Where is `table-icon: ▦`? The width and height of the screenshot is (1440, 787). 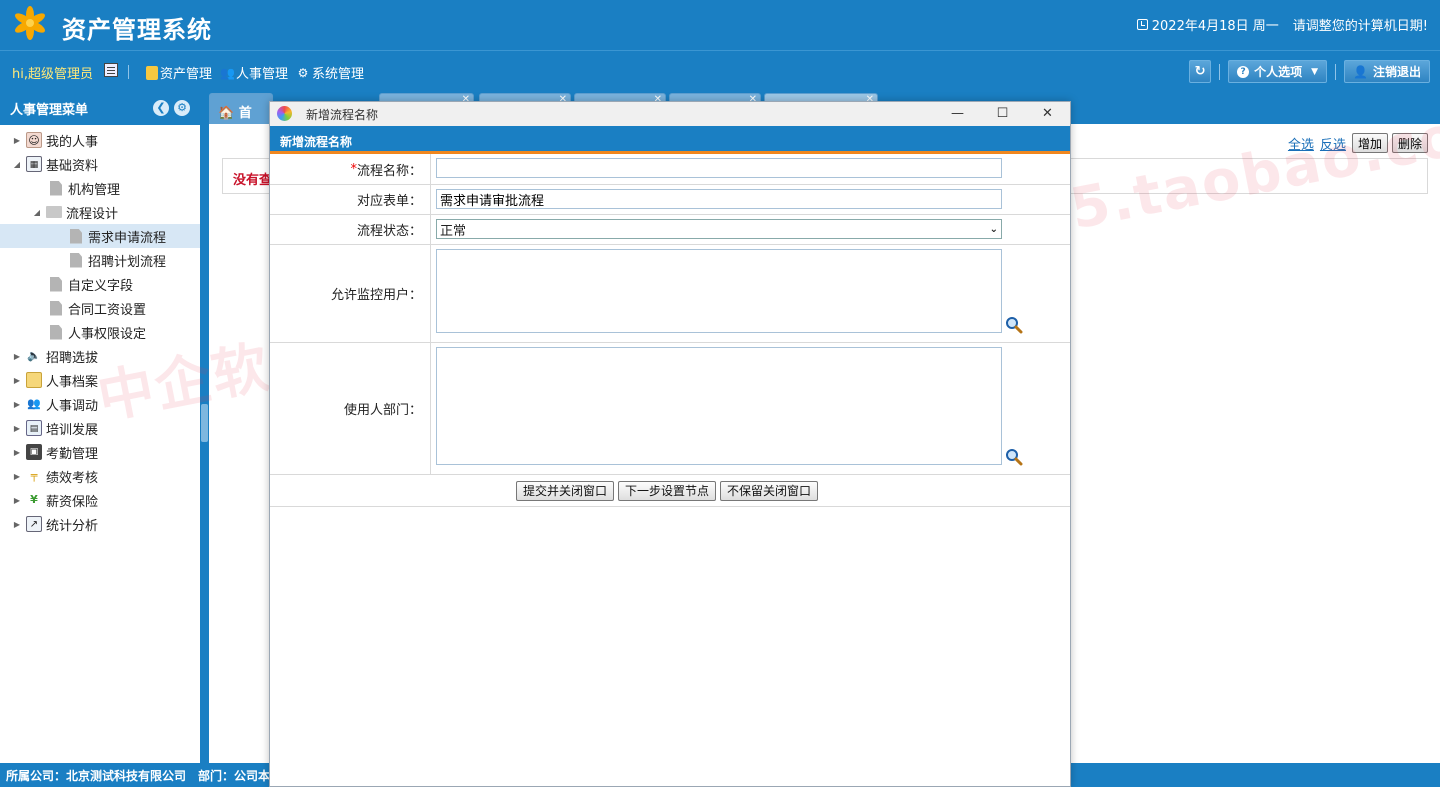
table-icon: ▦ is located at coordinates (34, 164).